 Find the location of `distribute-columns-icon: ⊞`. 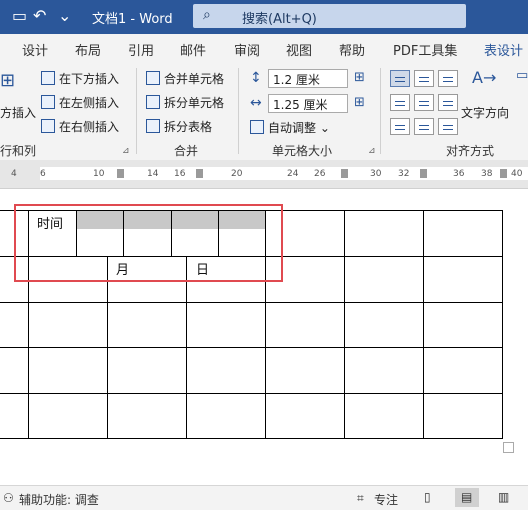

distribute-columns-icon: ⊞ is located at coordinates (359, 102).